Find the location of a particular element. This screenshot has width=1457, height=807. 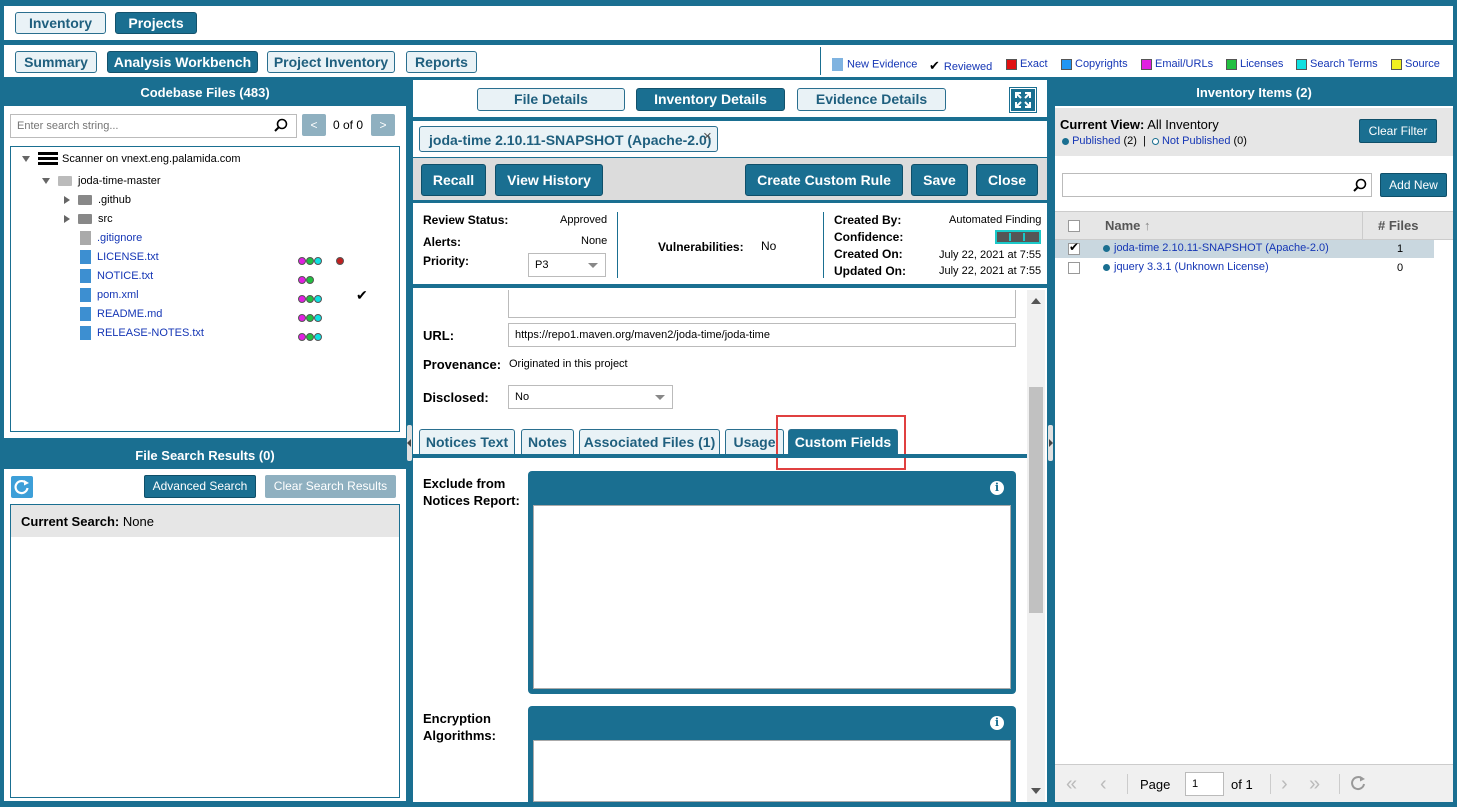

inventory-tab: Inventory is located at coordinates (60, 23).